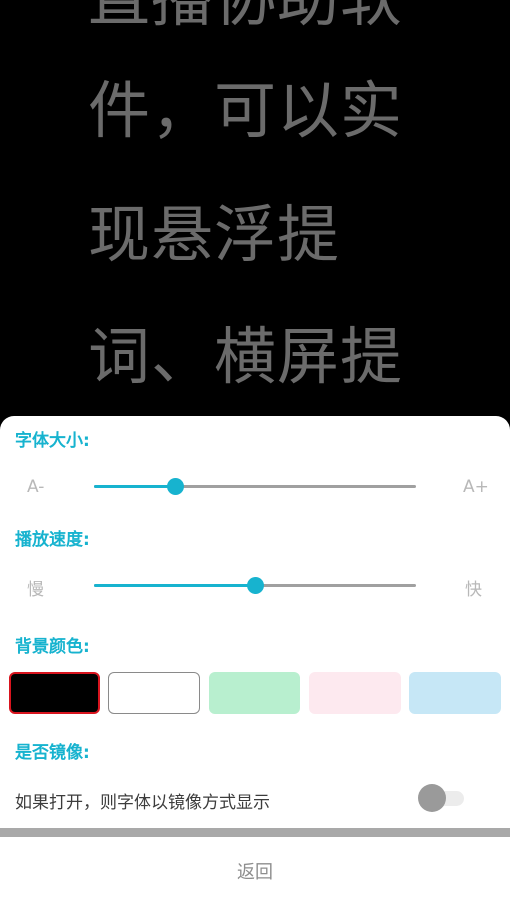 Image resolution: width=510 pixels, height=908 pixels. What do you see at coordinates (246, 356) in the screenshot?
I see `prompter-line-4: 词、横屏提` at bounding box center [246, 356].